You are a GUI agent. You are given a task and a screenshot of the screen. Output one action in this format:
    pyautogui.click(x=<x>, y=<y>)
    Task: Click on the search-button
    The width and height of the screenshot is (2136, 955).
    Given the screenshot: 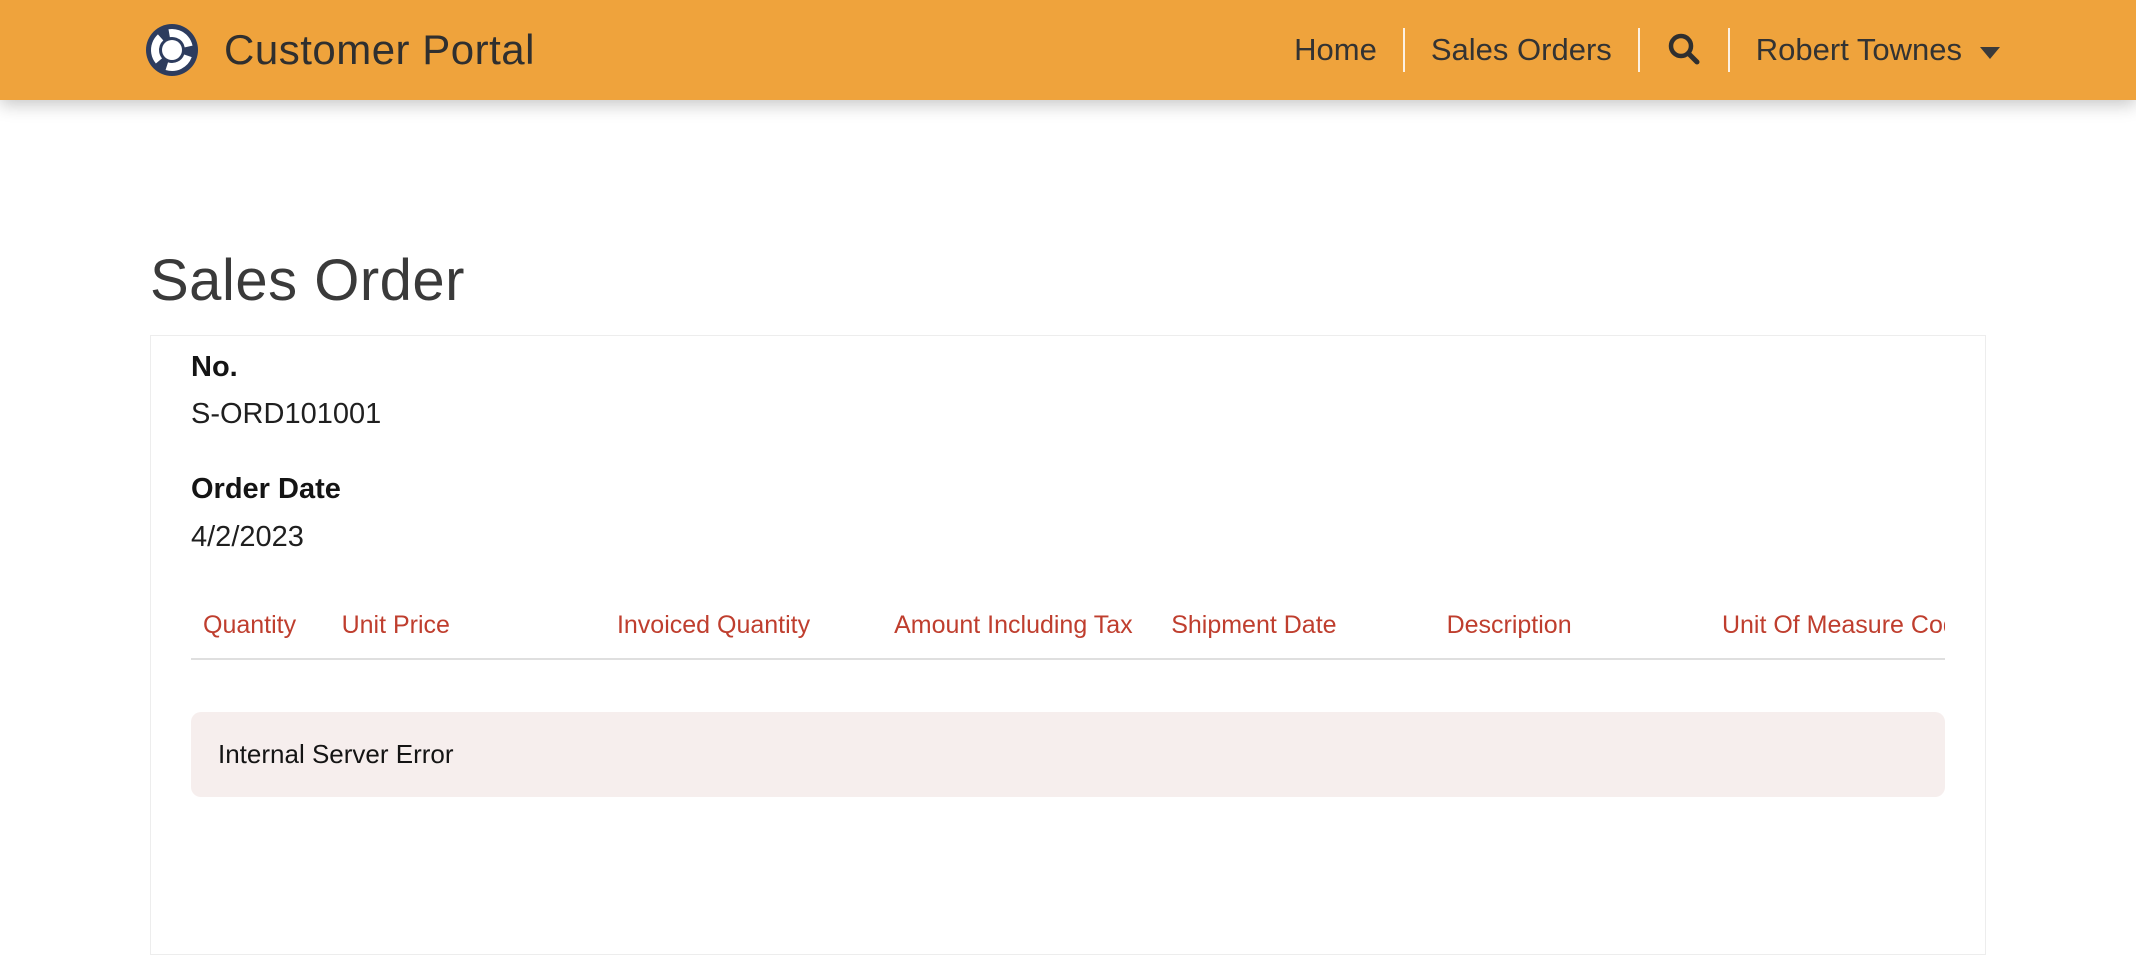 What is the action you would take?
    pyautogui.click(x=1684, y=50)
    